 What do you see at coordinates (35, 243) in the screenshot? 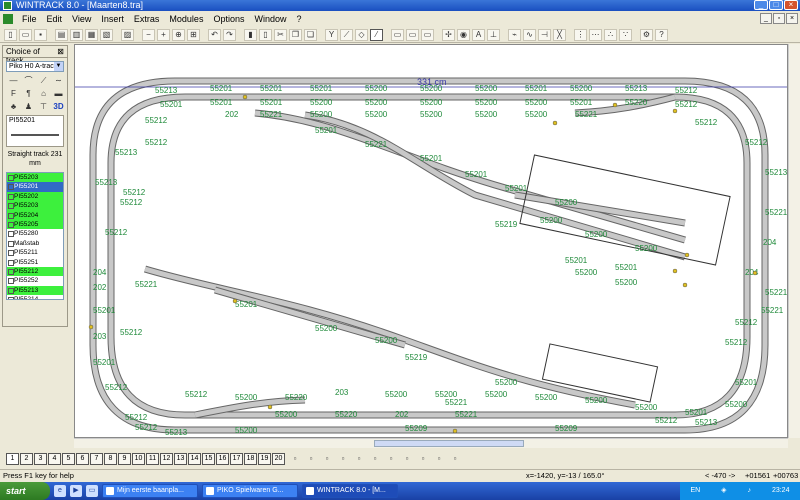
I see `track-list-item: Maßstab` at bounding box center [35, 243].